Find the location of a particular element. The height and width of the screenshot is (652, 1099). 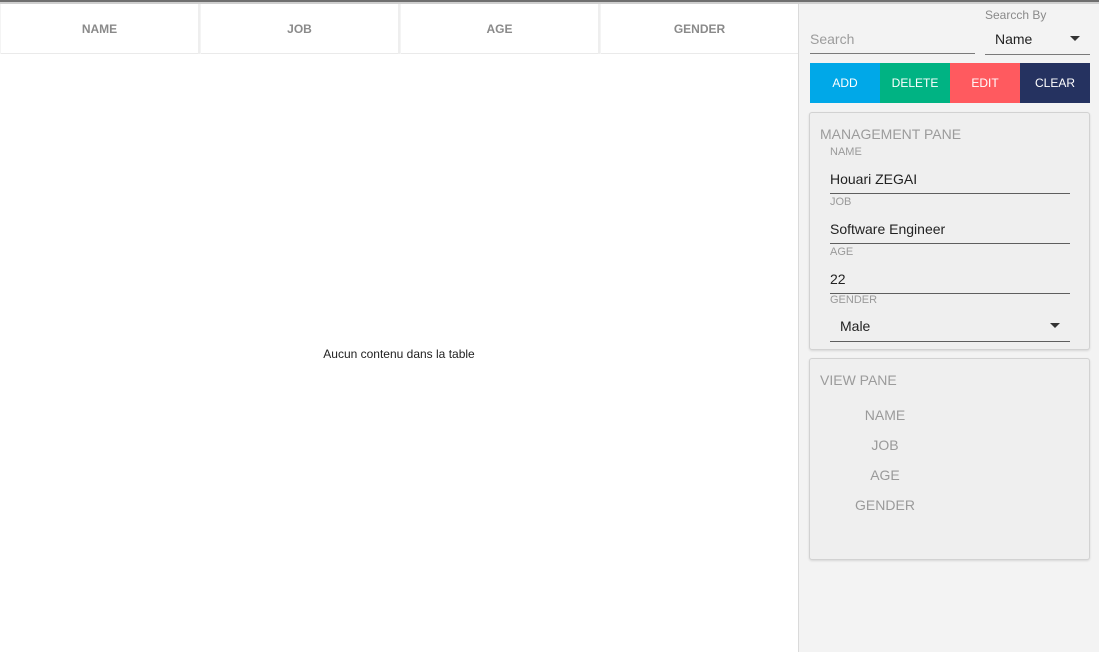

name-field: NAME is located at coordinates (950, 170).